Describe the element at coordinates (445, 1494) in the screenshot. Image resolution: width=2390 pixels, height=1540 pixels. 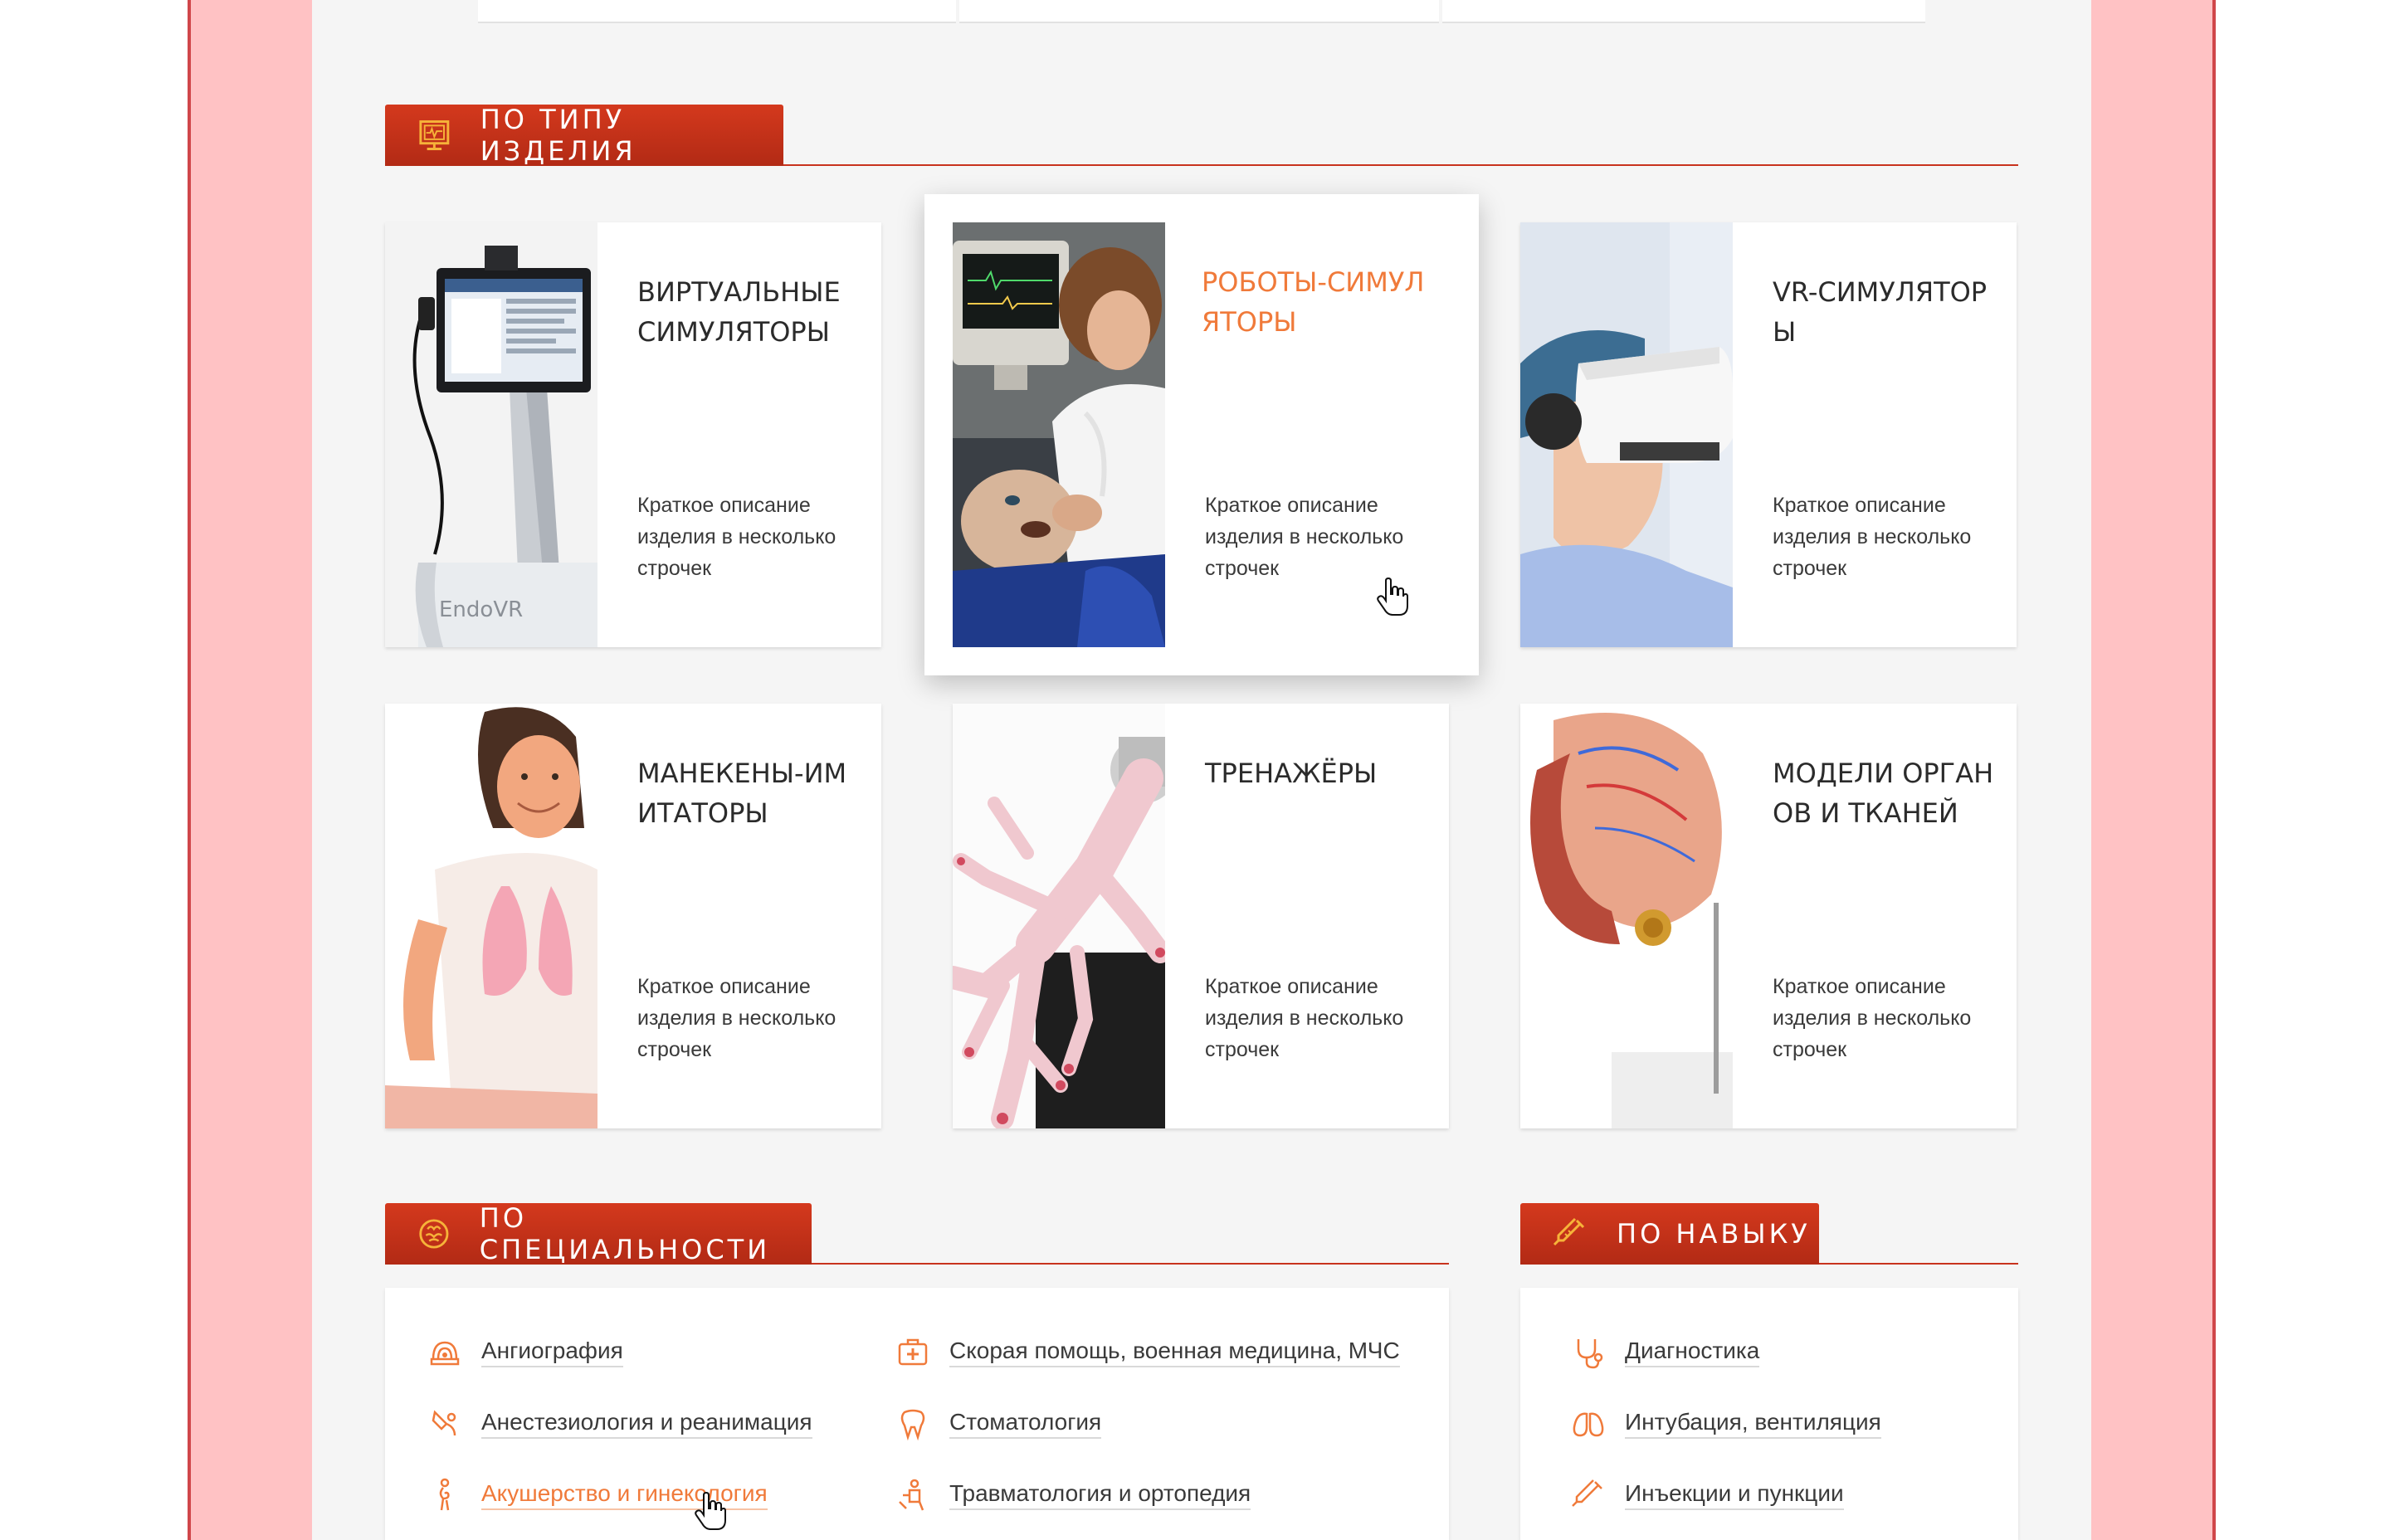
I see `pregnancy-icon` at that location.